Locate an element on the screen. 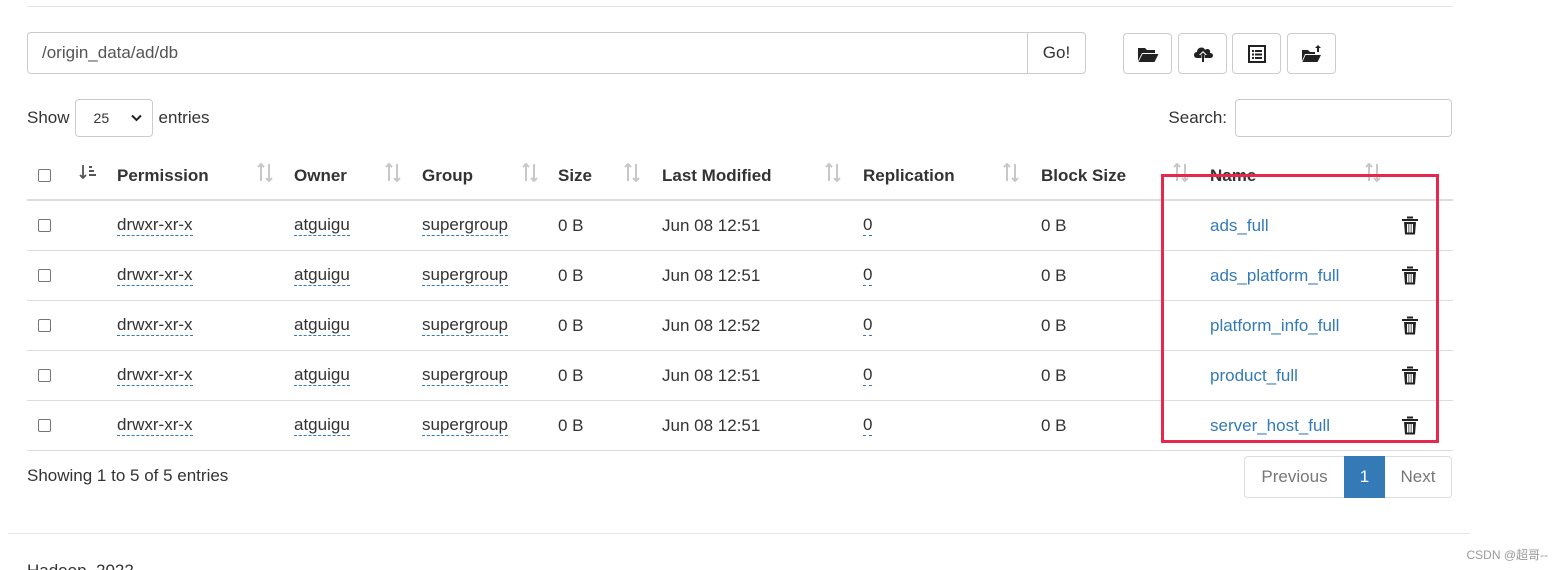  directory-link: ads_full is located at coordinates (1239, 226).